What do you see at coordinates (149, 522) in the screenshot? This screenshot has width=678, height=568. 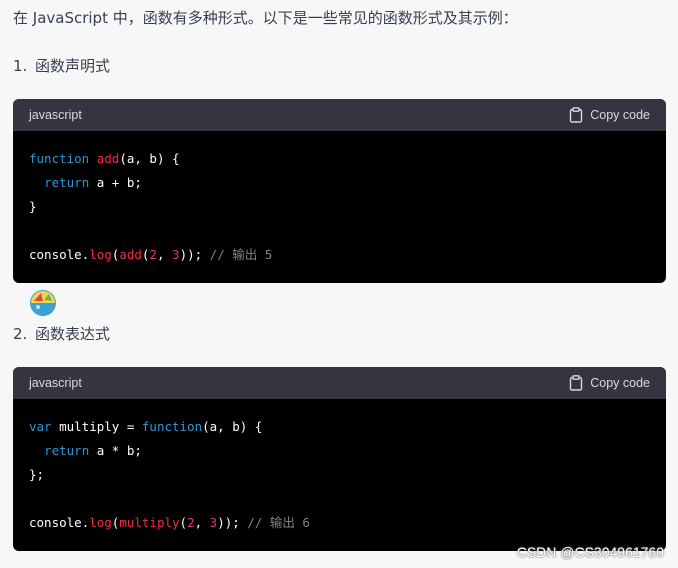 I see `code-token: multiply` at bounding box center [149, 522].